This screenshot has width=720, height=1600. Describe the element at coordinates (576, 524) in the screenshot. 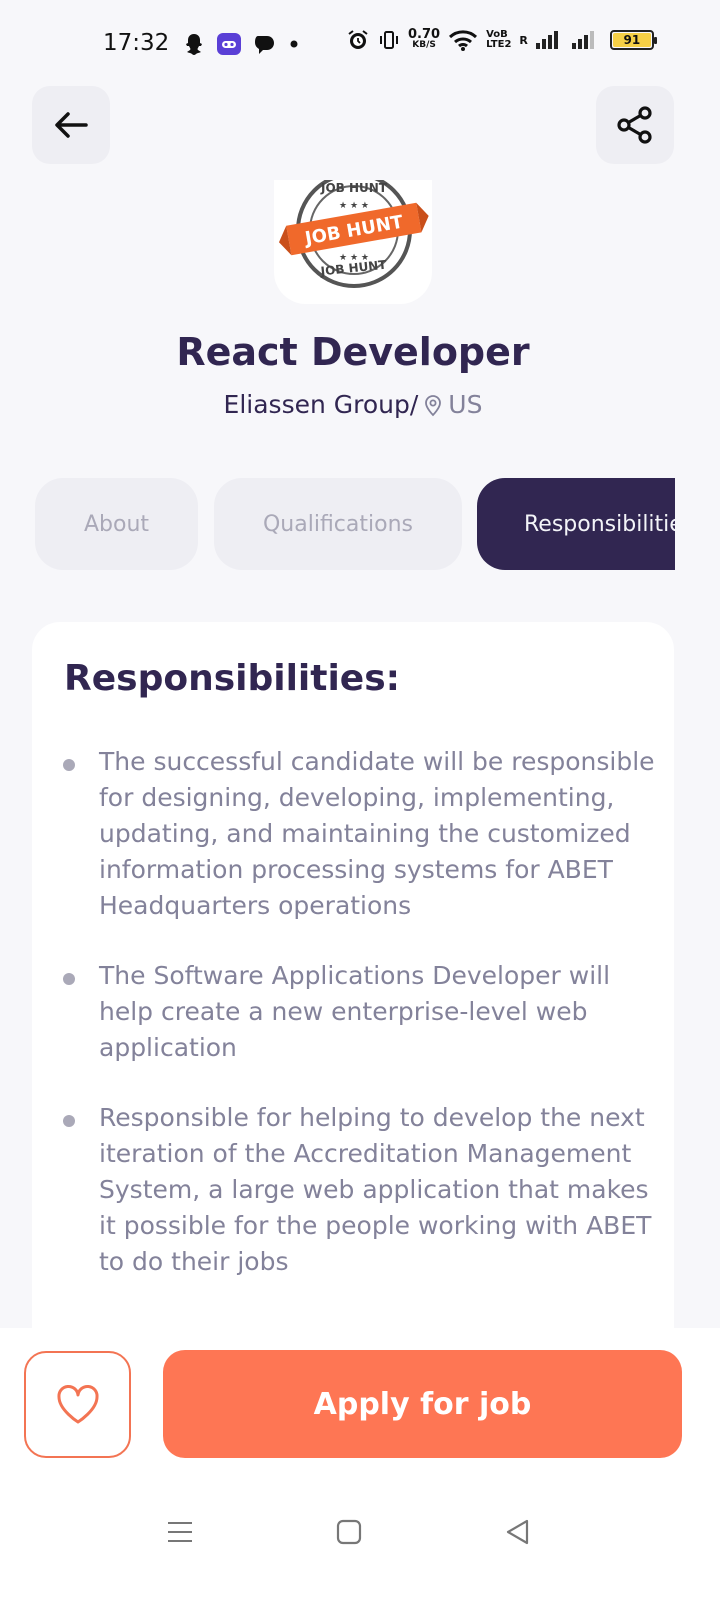

I see `tab-responsibilities: Responsibilities` at that location.